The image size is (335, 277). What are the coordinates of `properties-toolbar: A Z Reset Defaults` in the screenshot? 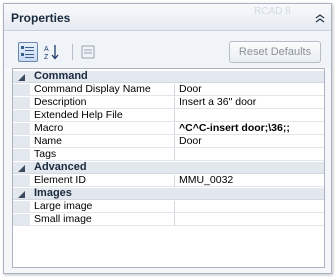 It's located at (167, 50).